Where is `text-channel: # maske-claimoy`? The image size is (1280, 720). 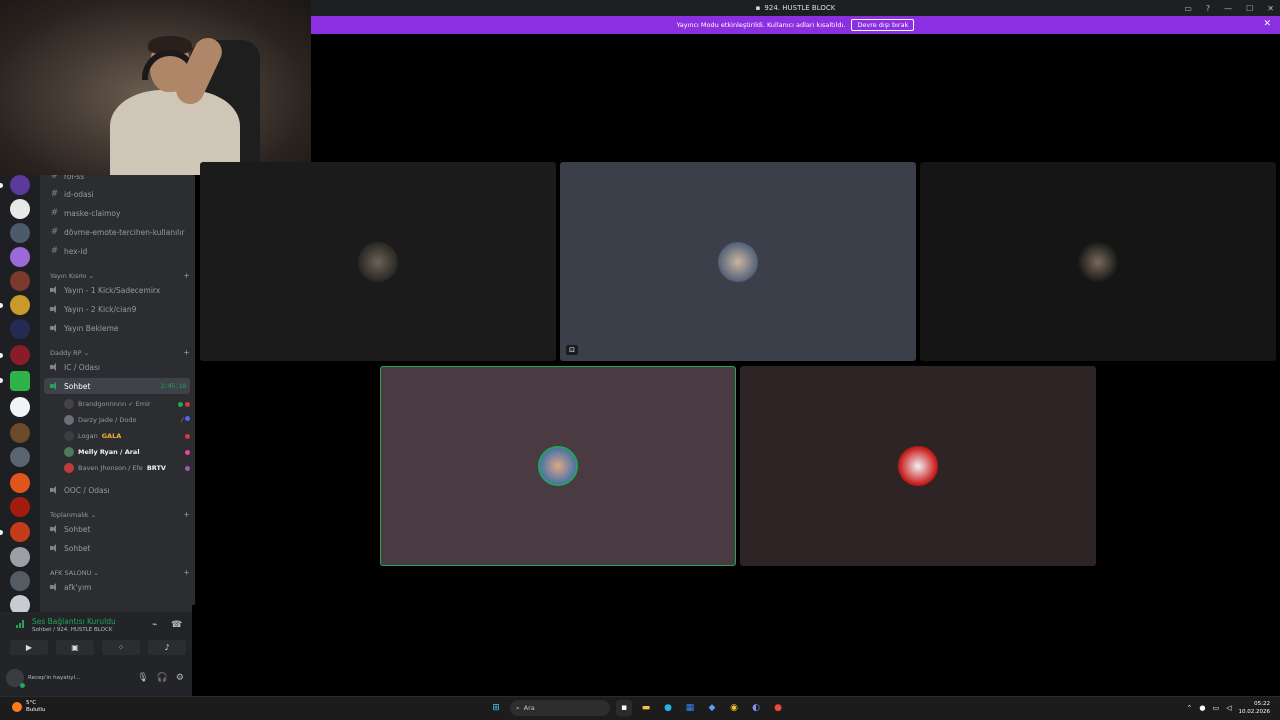
text-channel: # maske-claimoy is located at coordinates (117, 213).